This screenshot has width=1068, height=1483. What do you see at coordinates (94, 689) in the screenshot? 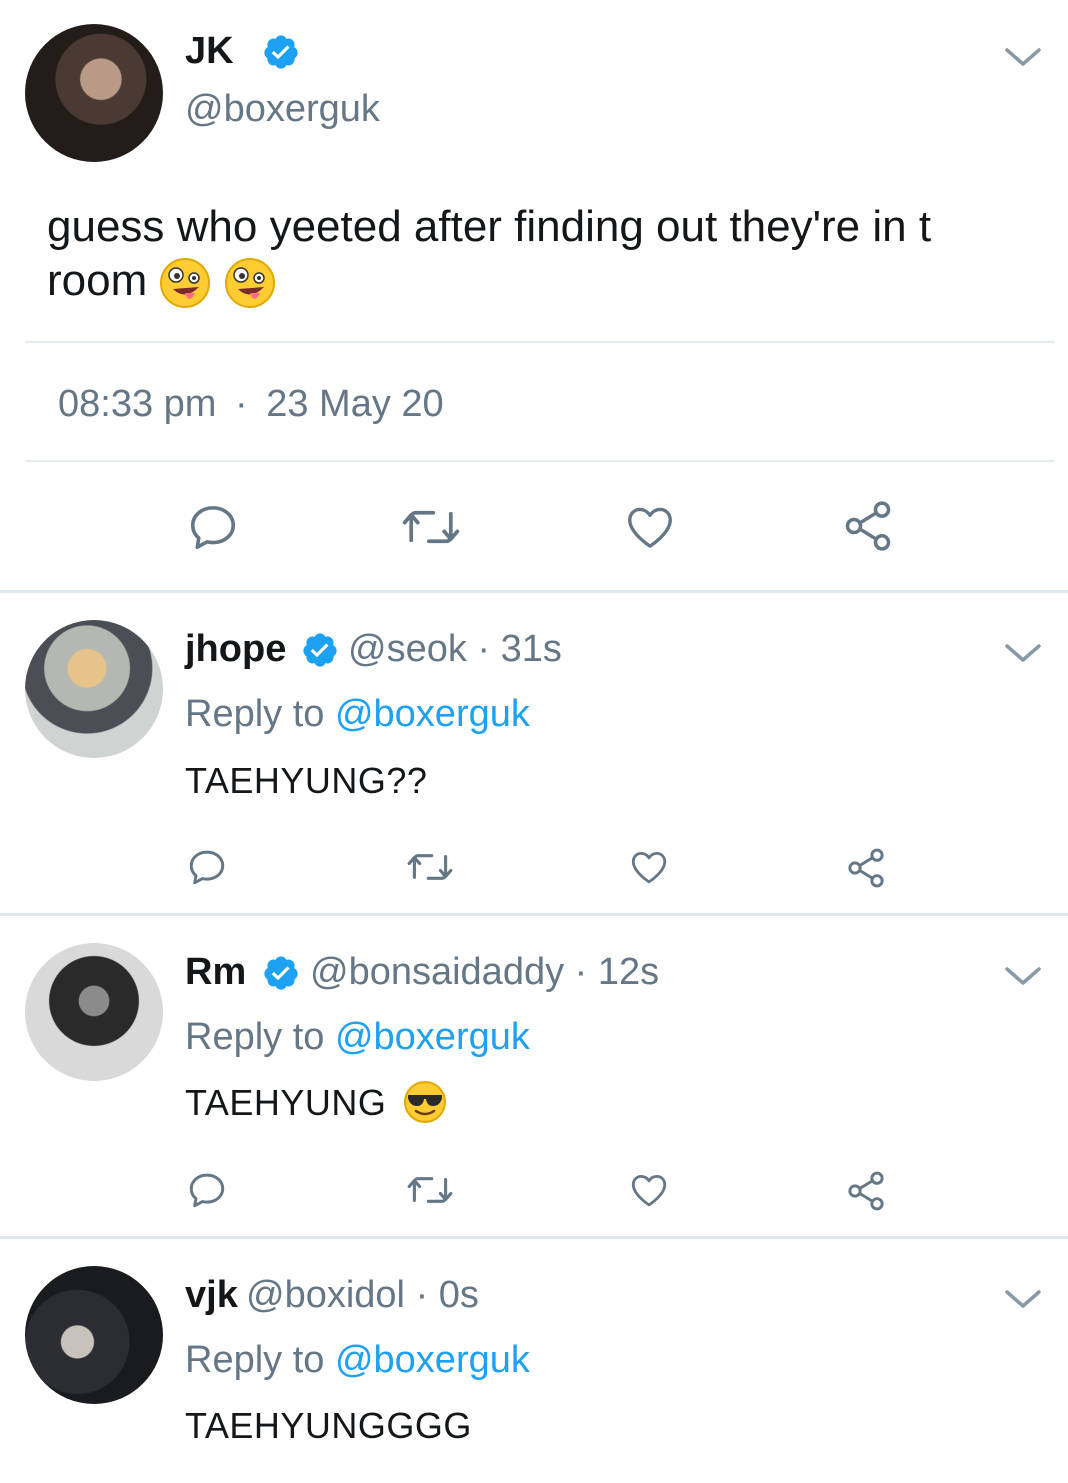
I see `avatar-jhope` at bounding box center [94, 689].